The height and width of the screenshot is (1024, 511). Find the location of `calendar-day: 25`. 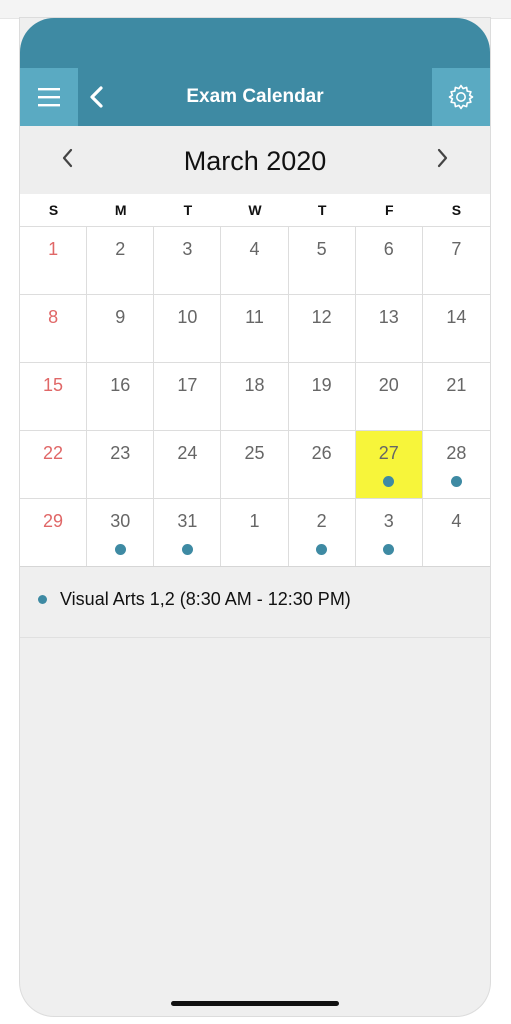

calendar-day: 25 is located at coordinates (255, 465).